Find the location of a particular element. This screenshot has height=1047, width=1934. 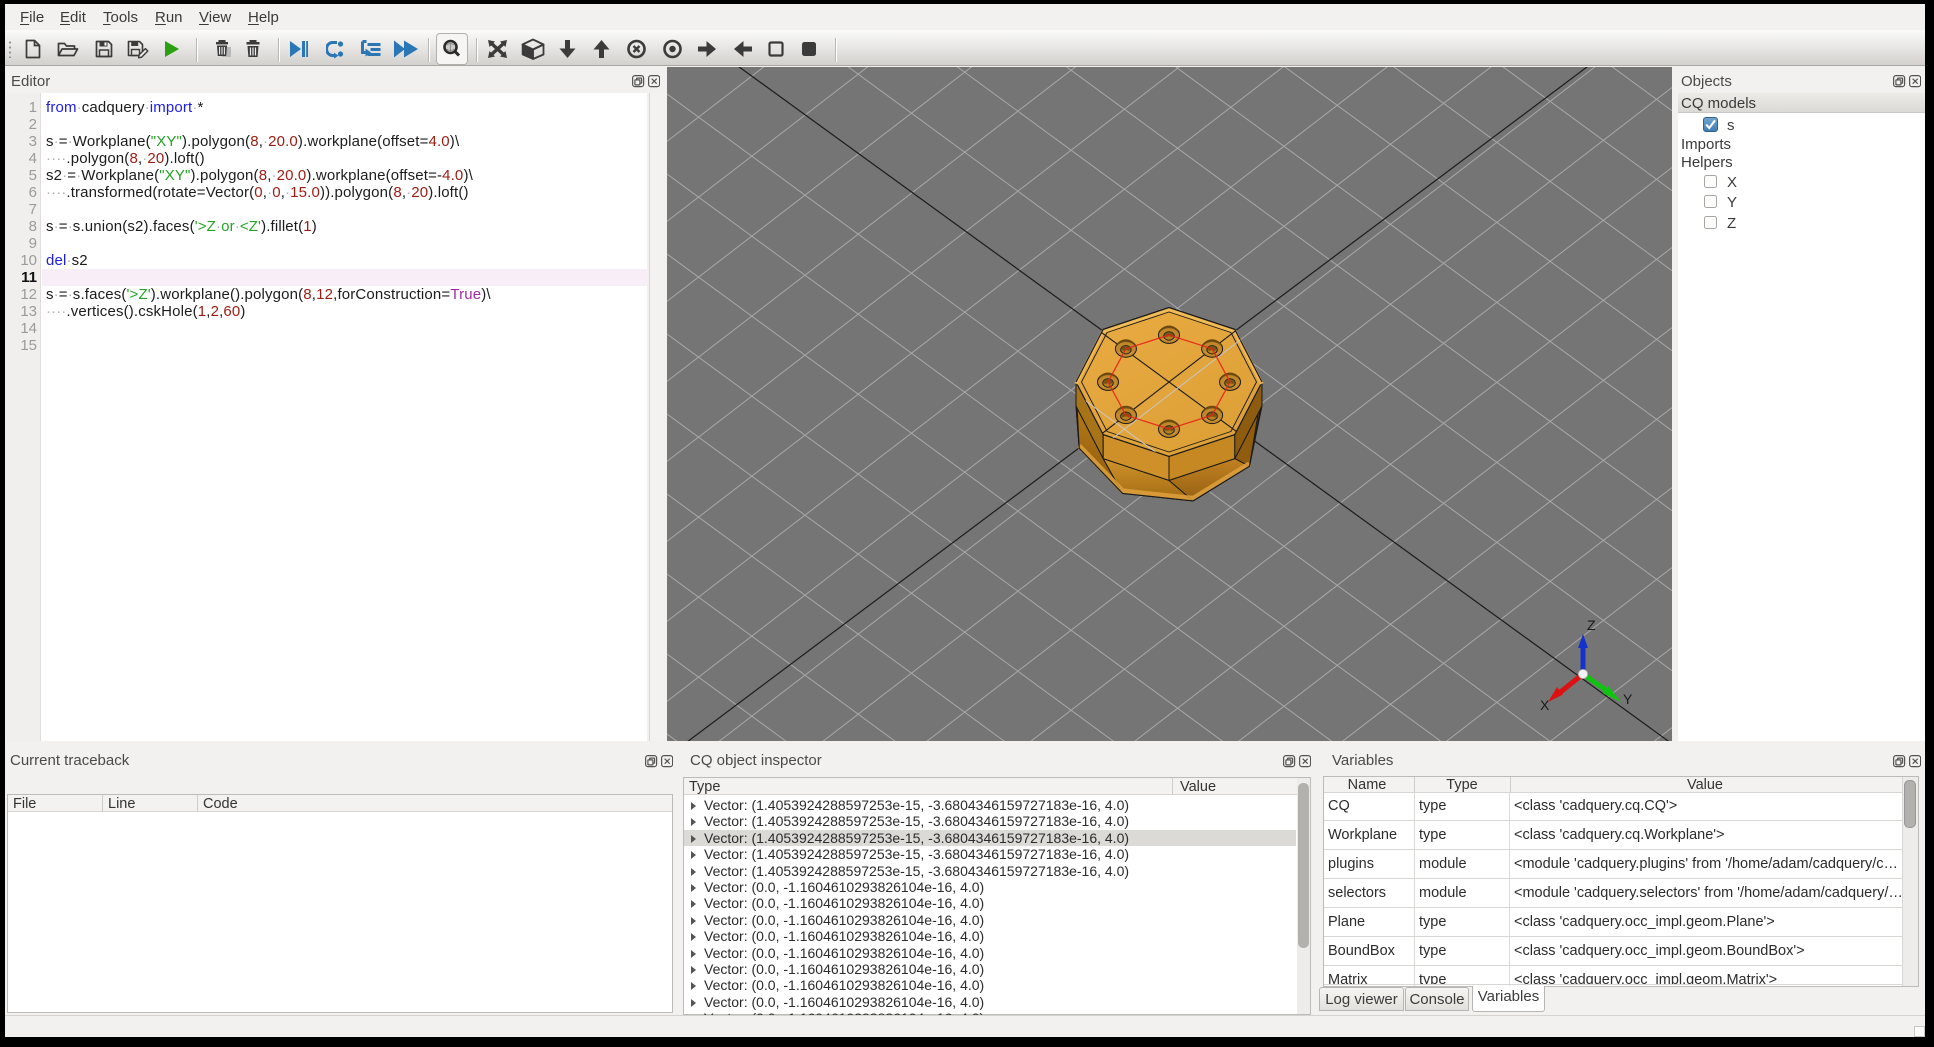

svg-text: Y is located at coordinates (1628, 699).